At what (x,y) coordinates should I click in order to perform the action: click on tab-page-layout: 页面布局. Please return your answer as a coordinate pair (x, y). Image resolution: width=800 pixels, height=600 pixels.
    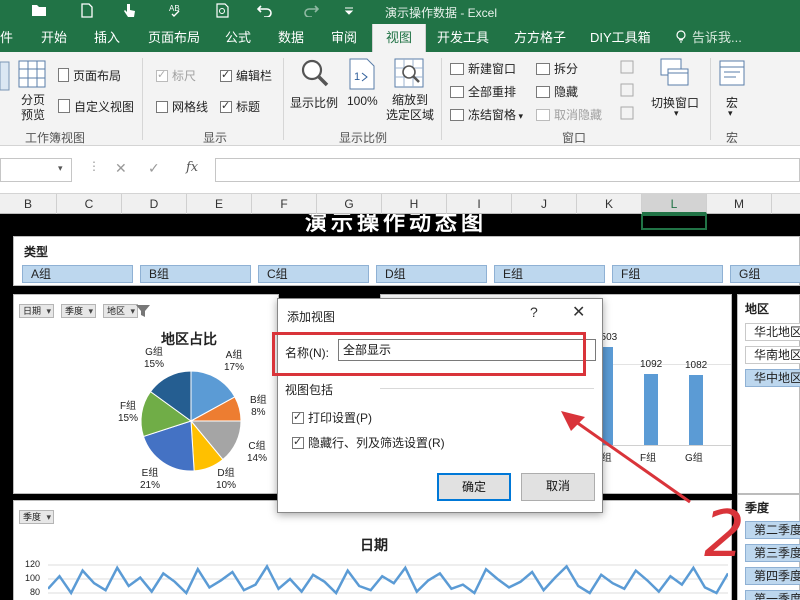
    Looking at the image, I should click on (174, 38).